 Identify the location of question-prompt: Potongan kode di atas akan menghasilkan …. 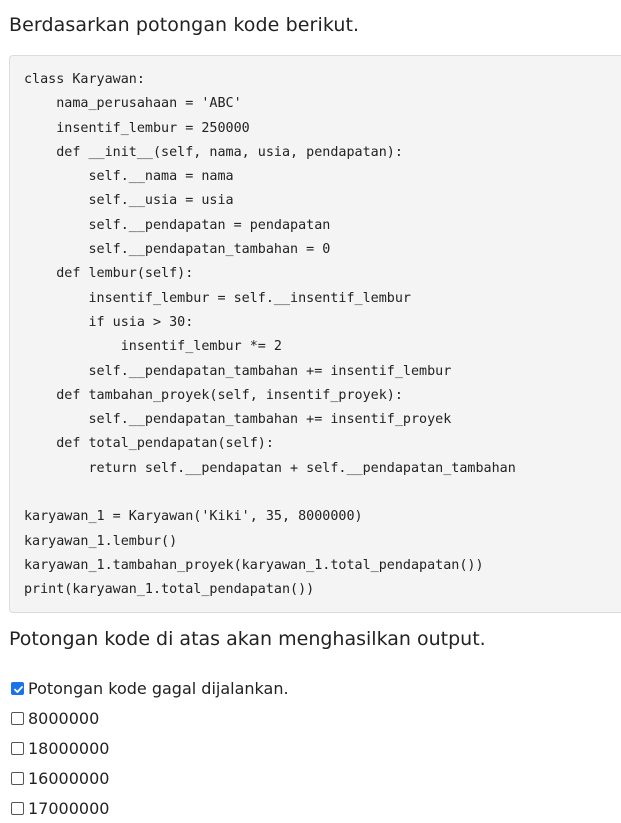
(247, 639).